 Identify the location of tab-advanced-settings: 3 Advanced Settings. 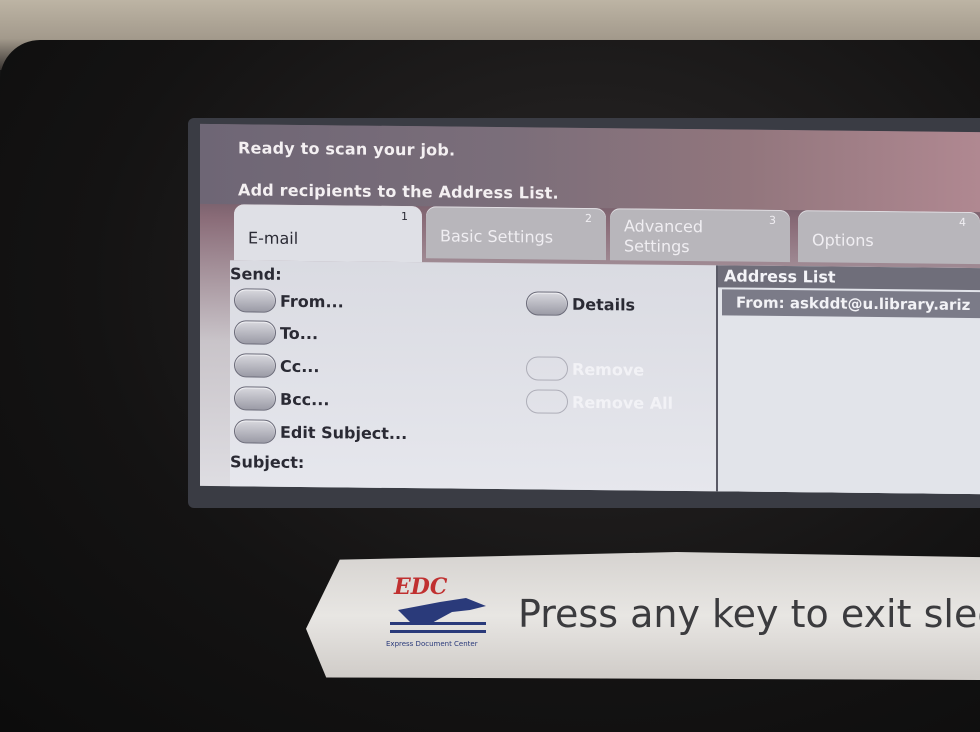
(700, 235).